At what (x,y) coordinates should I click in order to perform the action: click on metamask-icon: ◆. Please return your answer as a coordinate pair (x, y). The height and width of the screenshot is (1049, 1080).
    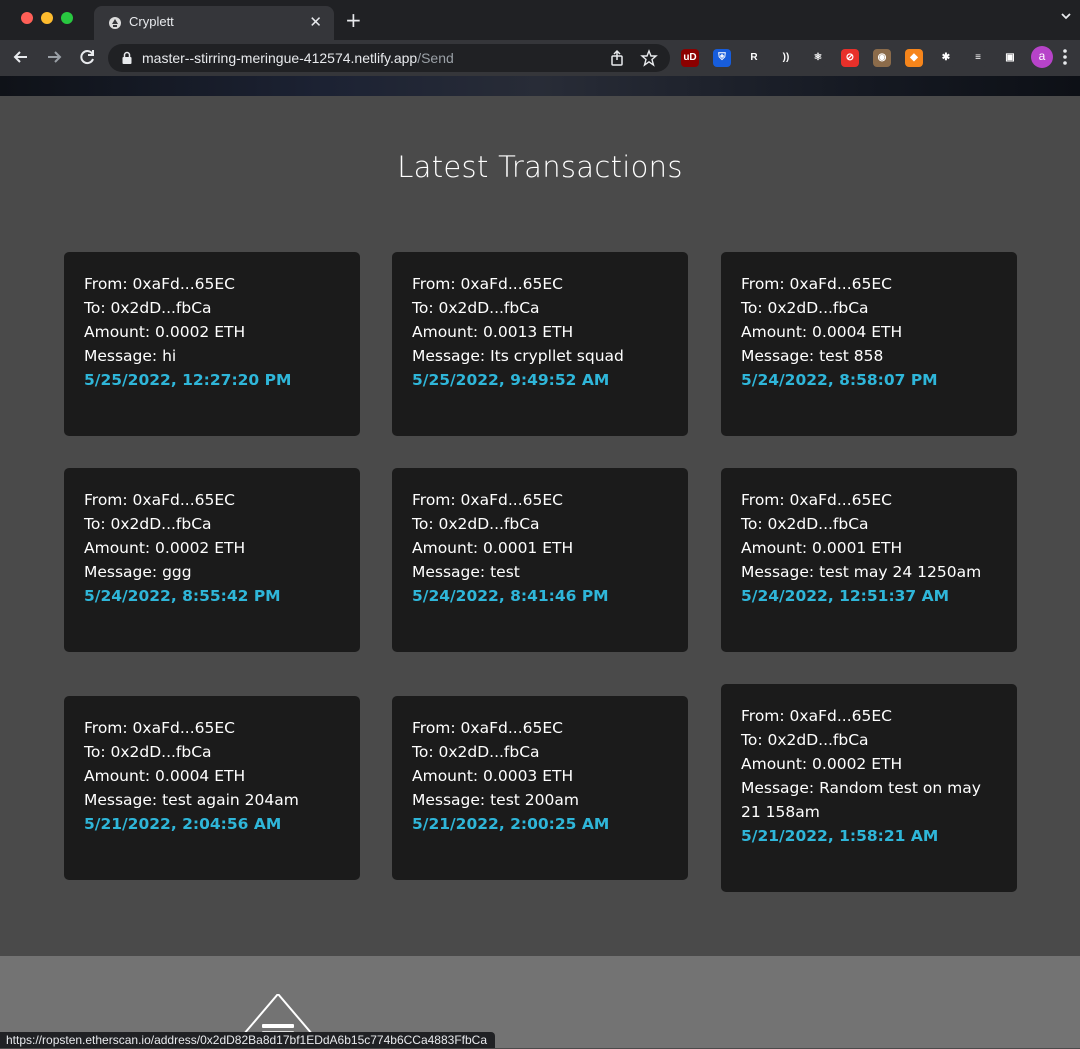
    Looking at the image, I should click on (914, 58).